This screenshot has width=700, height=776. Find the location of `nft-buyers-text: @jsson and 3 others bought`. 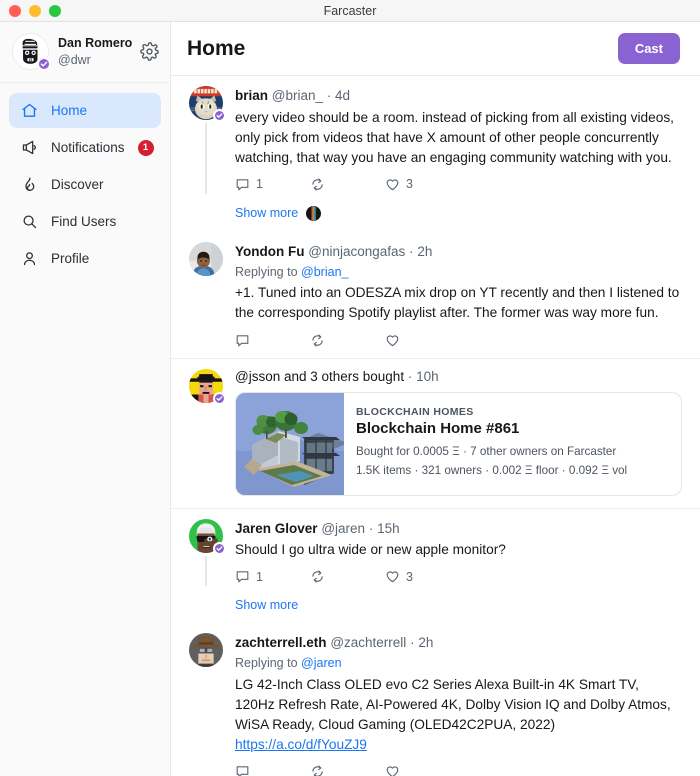

nft-buyers-text: @jsson and 3 others bought is located at coordinates (320, 376).